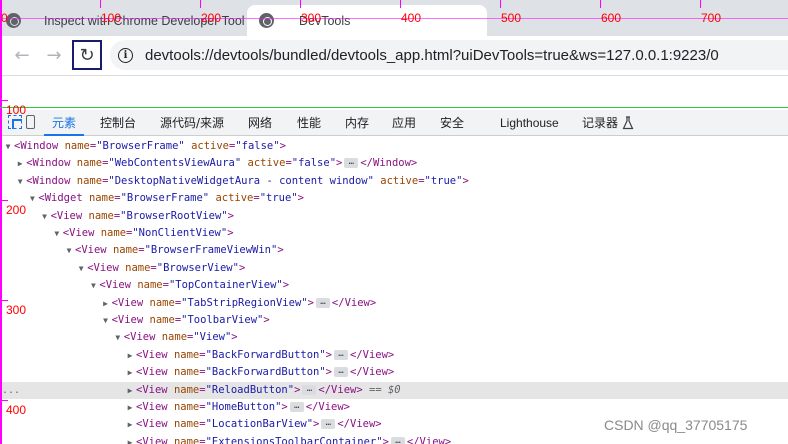 The width and height of the screenshot is (788, 444). What do you see at coordinates (22, 55) in the screenshot?
I see `back-button: ←` at bounding box center [22, 55].